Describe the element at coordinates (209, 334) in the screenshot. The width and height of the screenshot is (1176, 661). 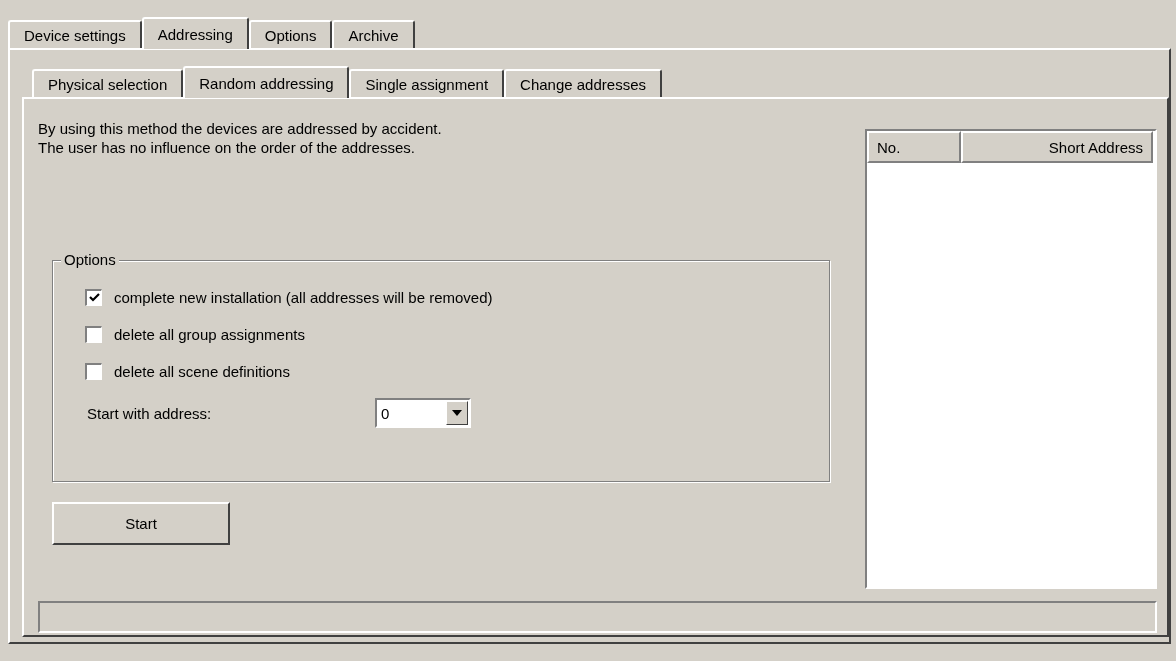
I see `checkbox-label: delete all group assignments` at that location.